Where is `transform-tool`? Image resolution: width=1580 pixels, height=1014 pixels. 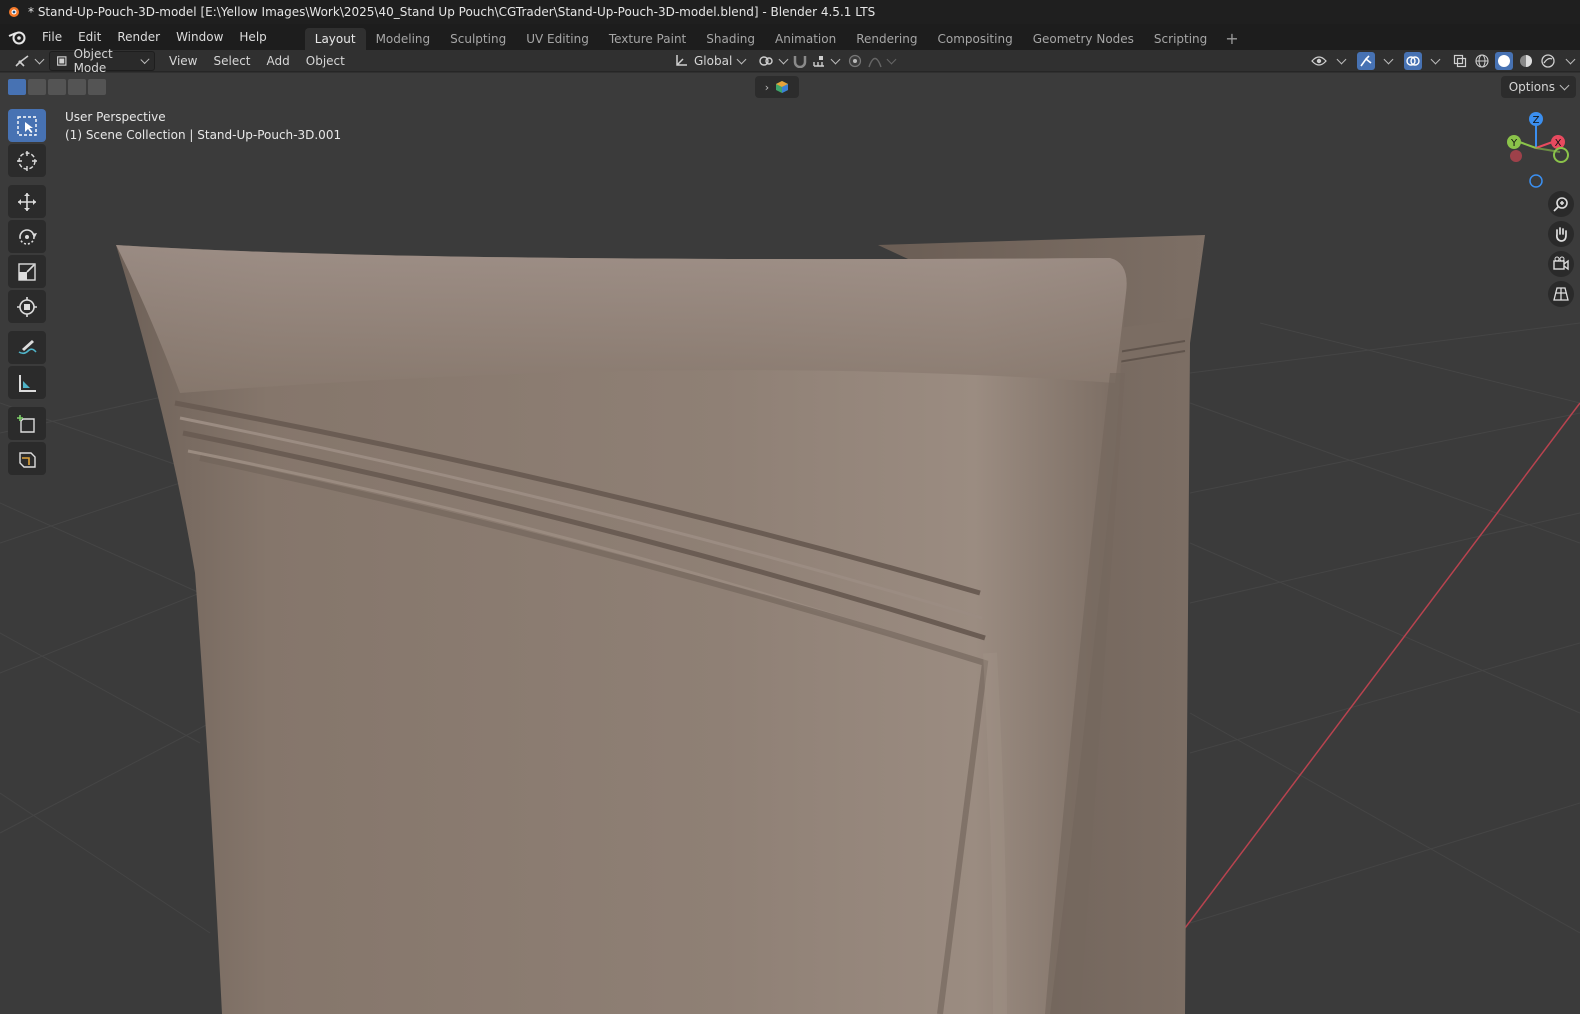 transform-tool is located at coordinates (27, 306).